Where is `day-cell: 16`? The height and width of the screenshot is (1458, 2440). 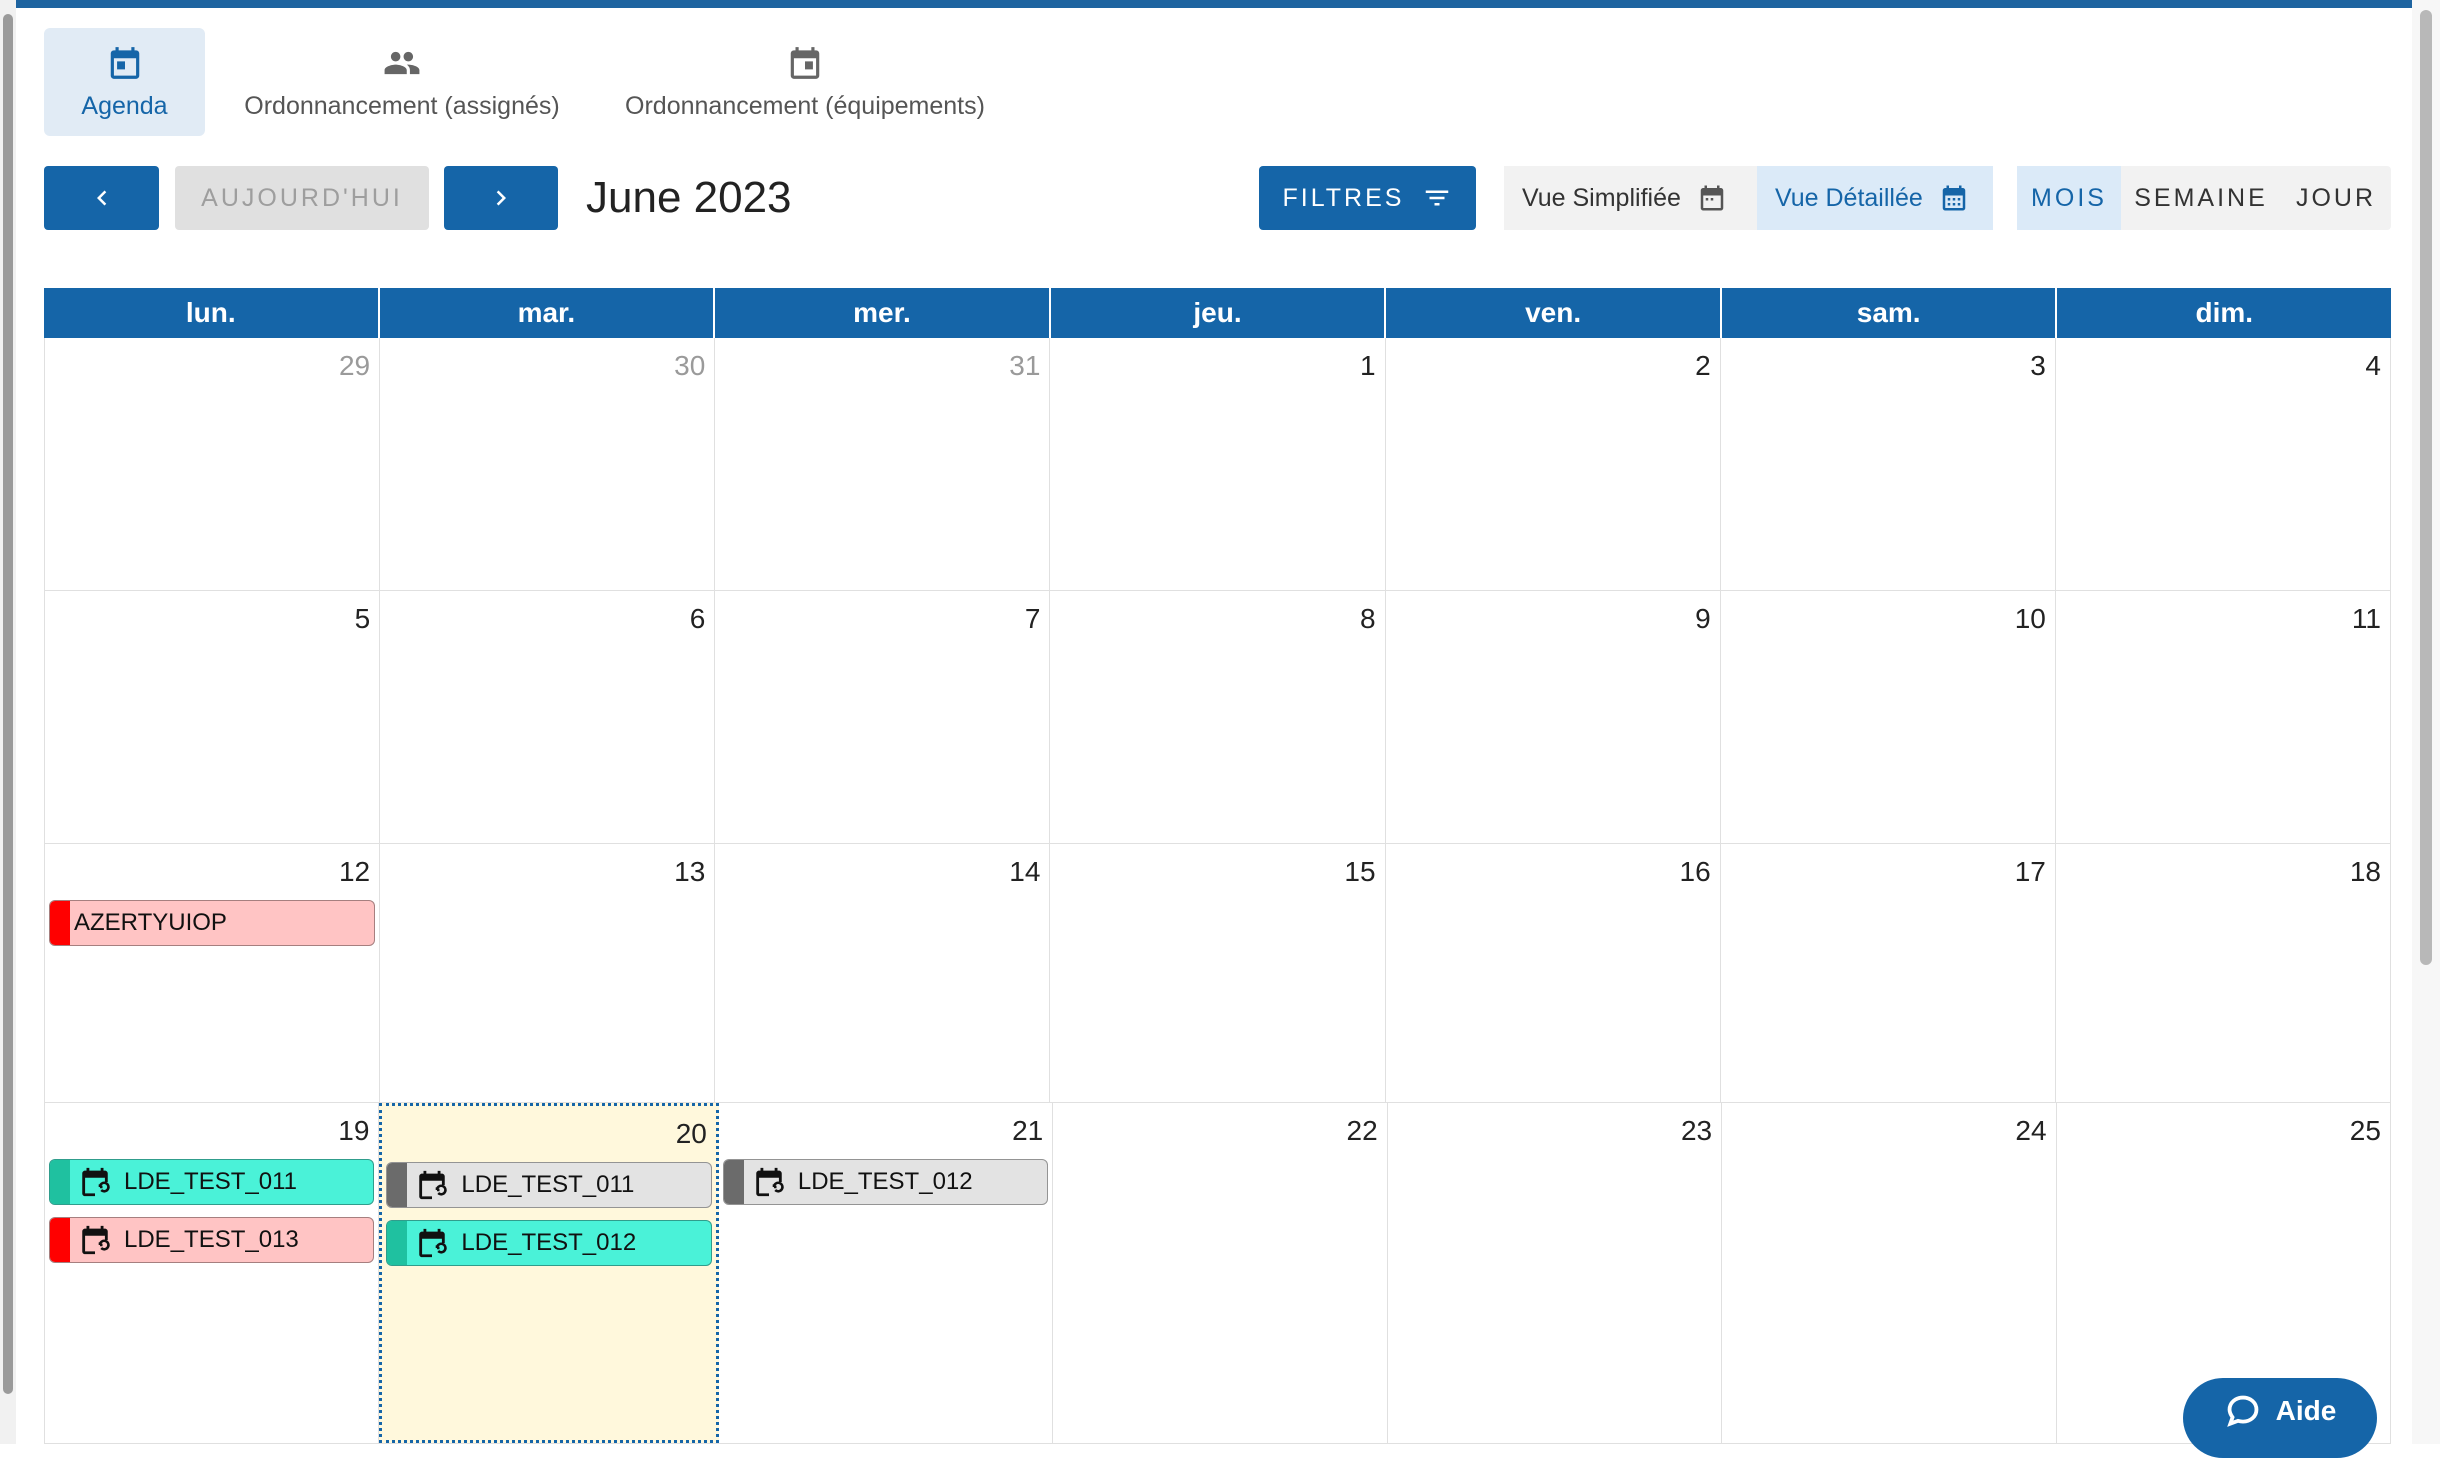 day-cell: 16 is located at coordinates (1553, 973).